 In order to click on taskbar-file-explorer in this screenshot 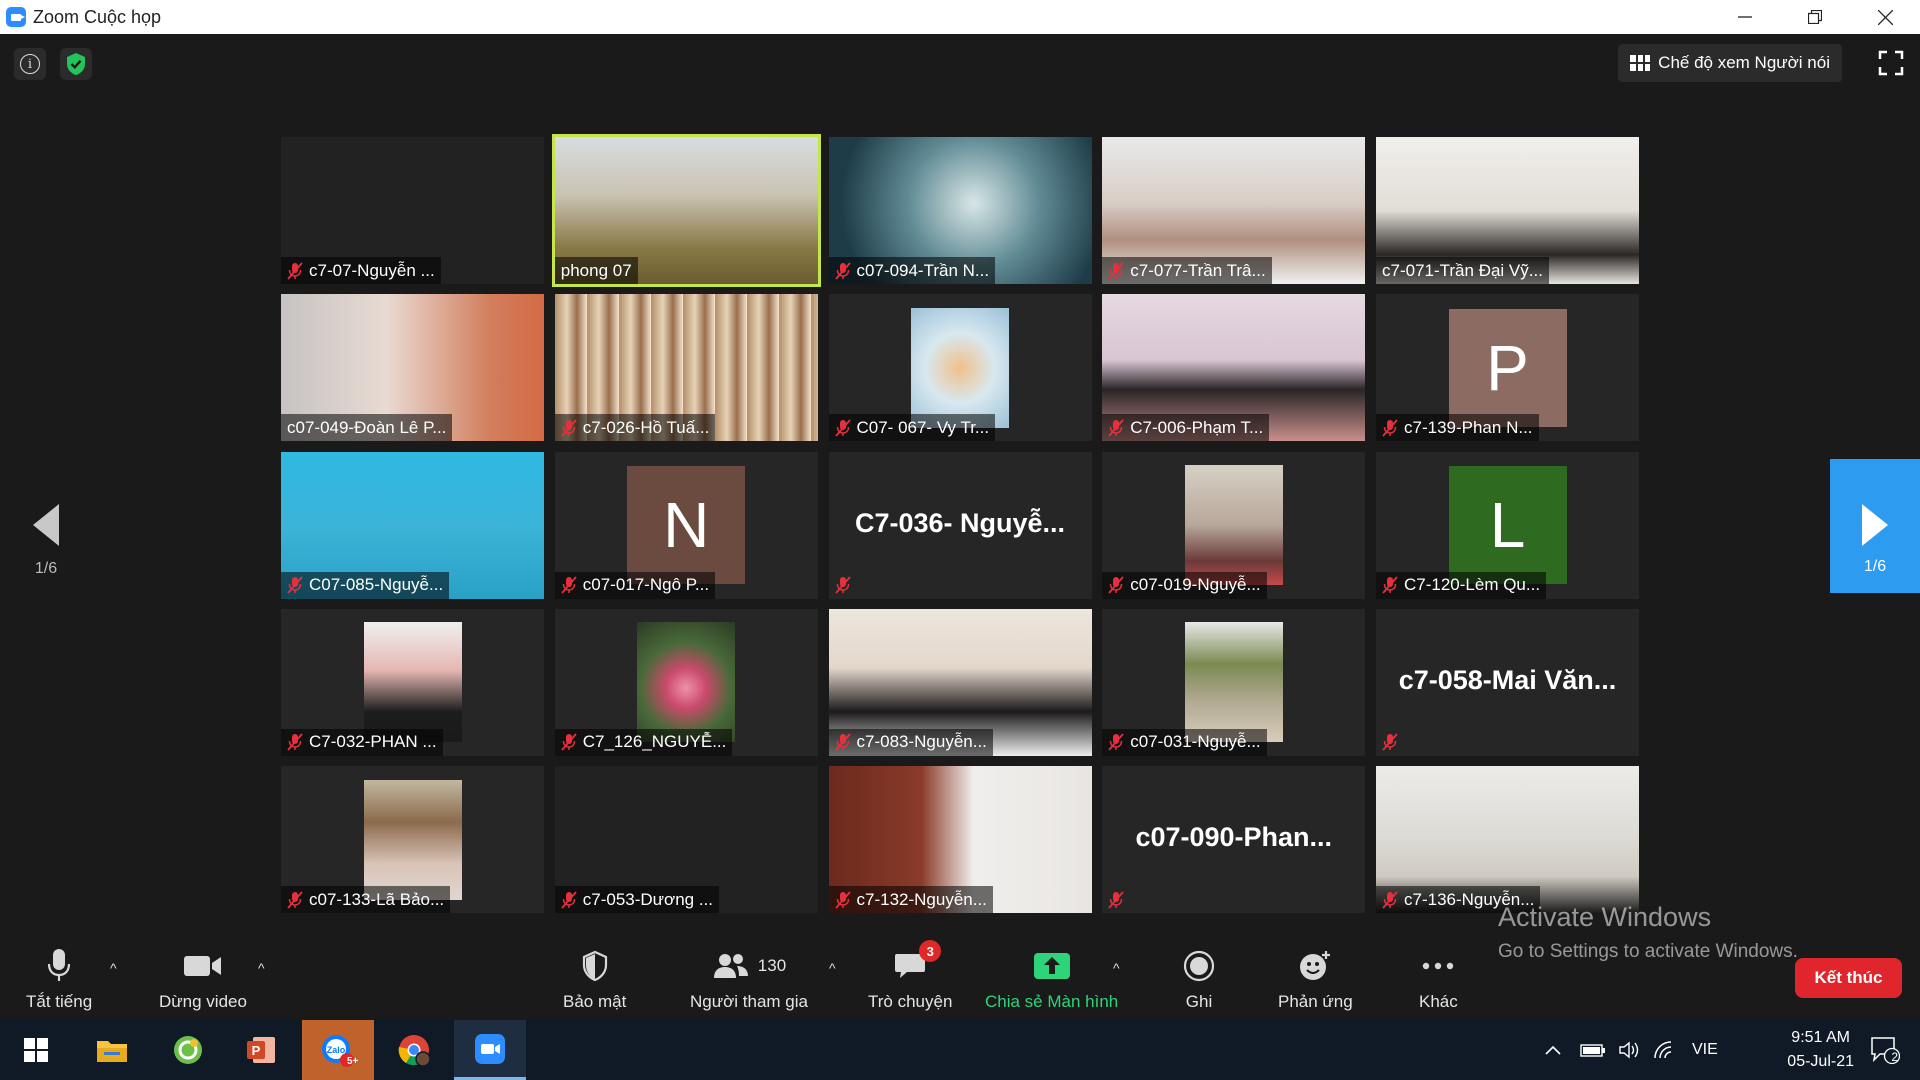, I will do `click(112, 1050)`.